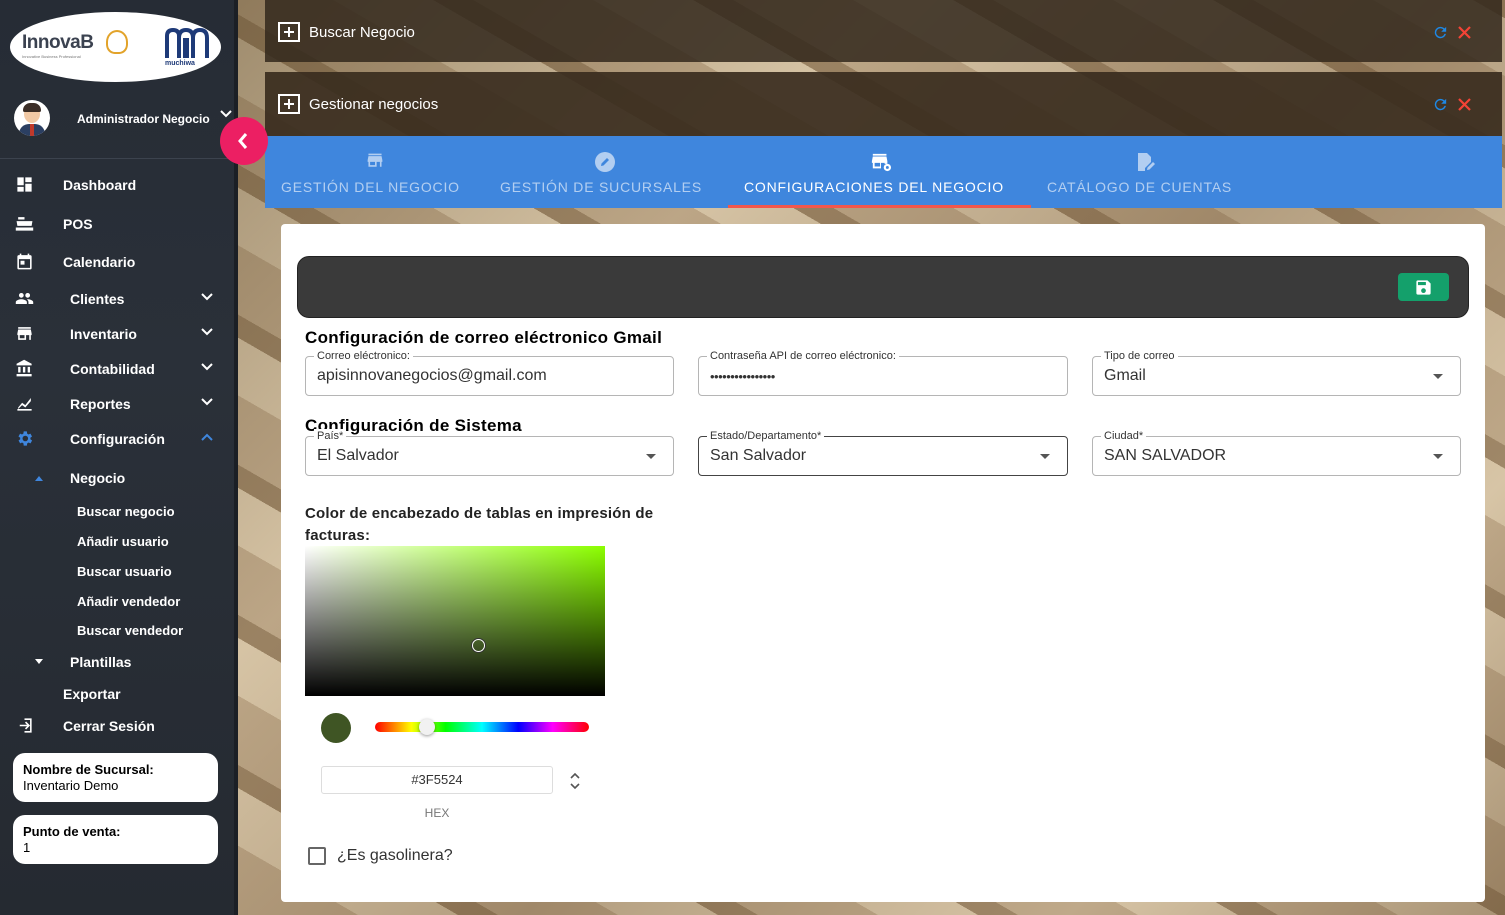  Describe the element at coordinates (39, 661) in the screenshot. I see `caret-down-icon` at that location.